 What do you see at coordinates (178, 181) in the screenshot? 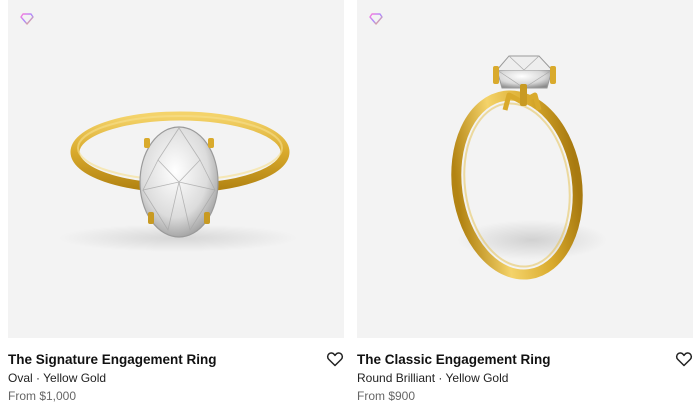
I see `oval-ring-image` at bounding box center [178, 181].